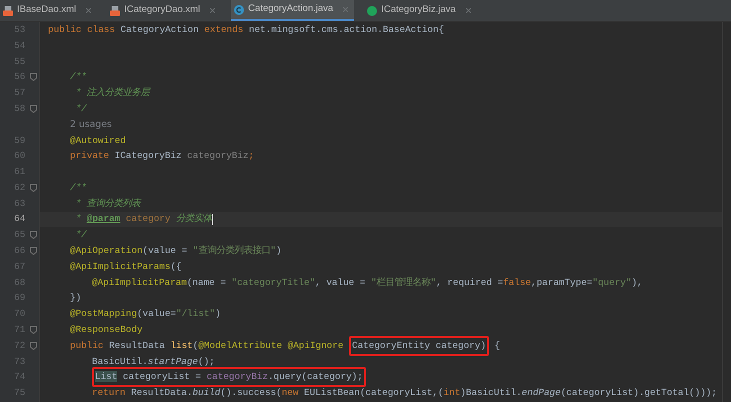 This screenshot has height=402, width=731. I want to click on highlight-box: CategoryEntity category), so click(419, 346).